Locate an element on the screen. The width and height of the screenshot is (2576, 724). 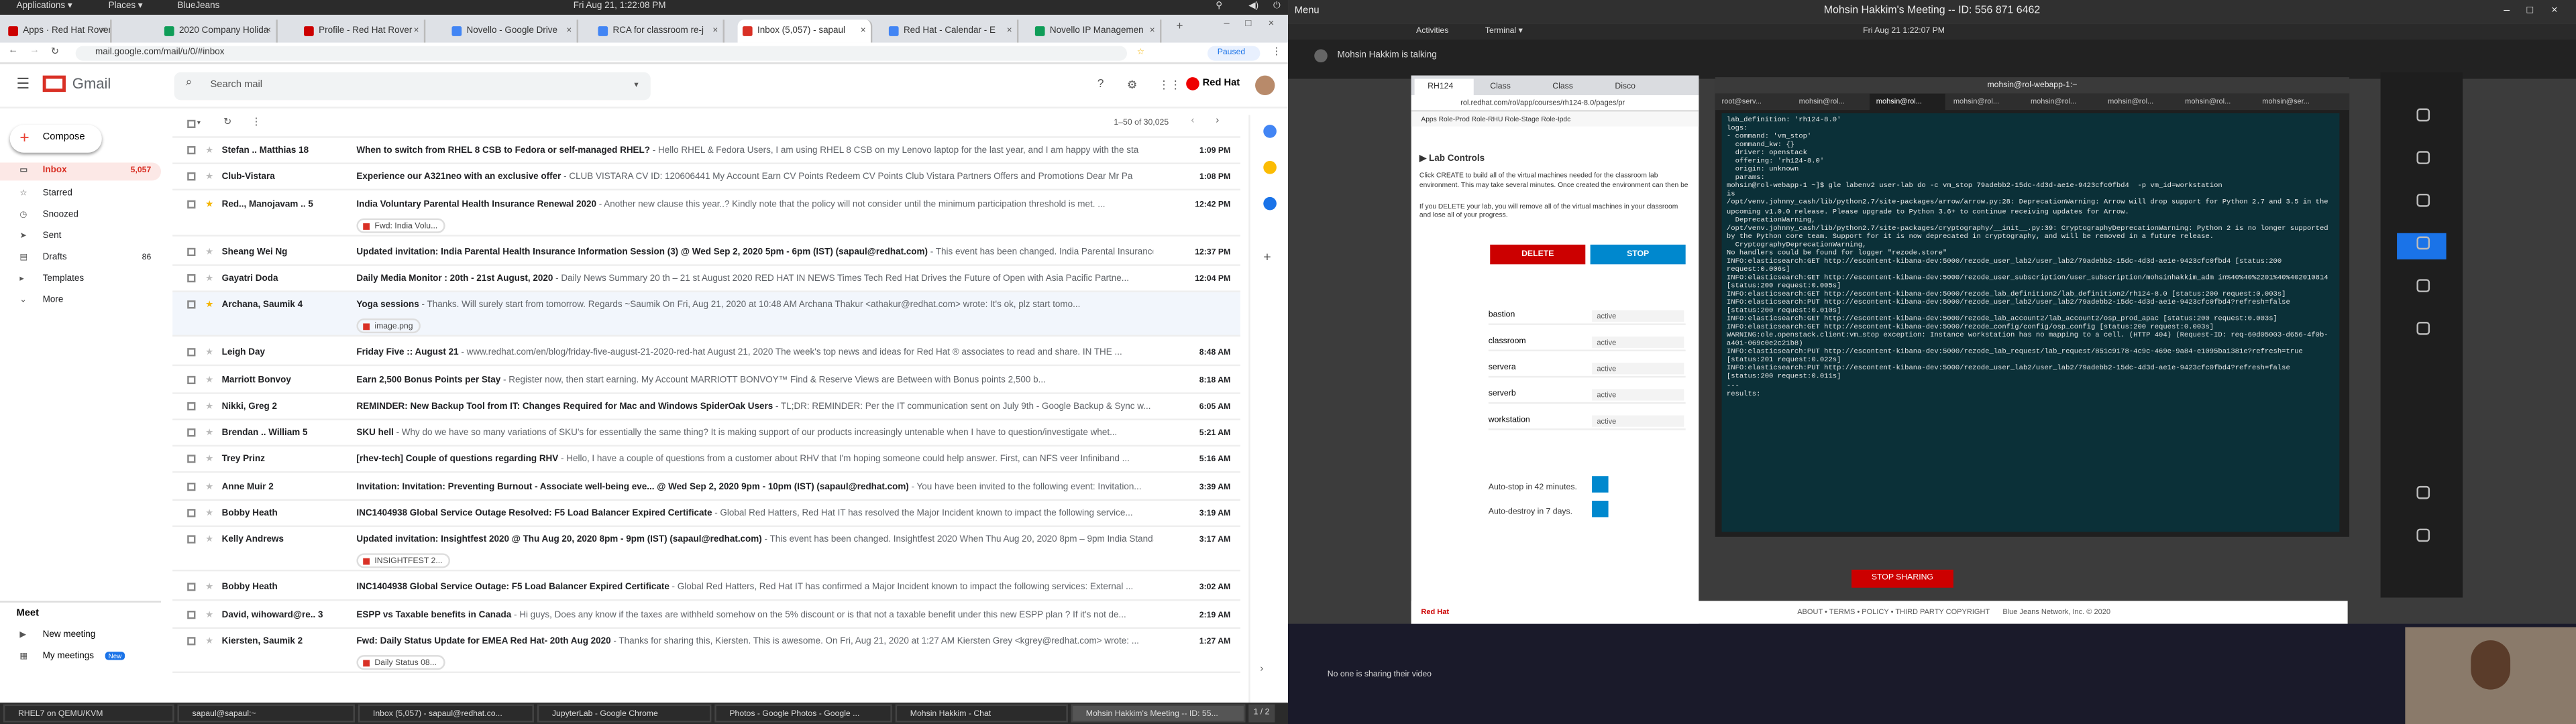
my-meetings-link: My meetings is located at coordinates (68, 657).